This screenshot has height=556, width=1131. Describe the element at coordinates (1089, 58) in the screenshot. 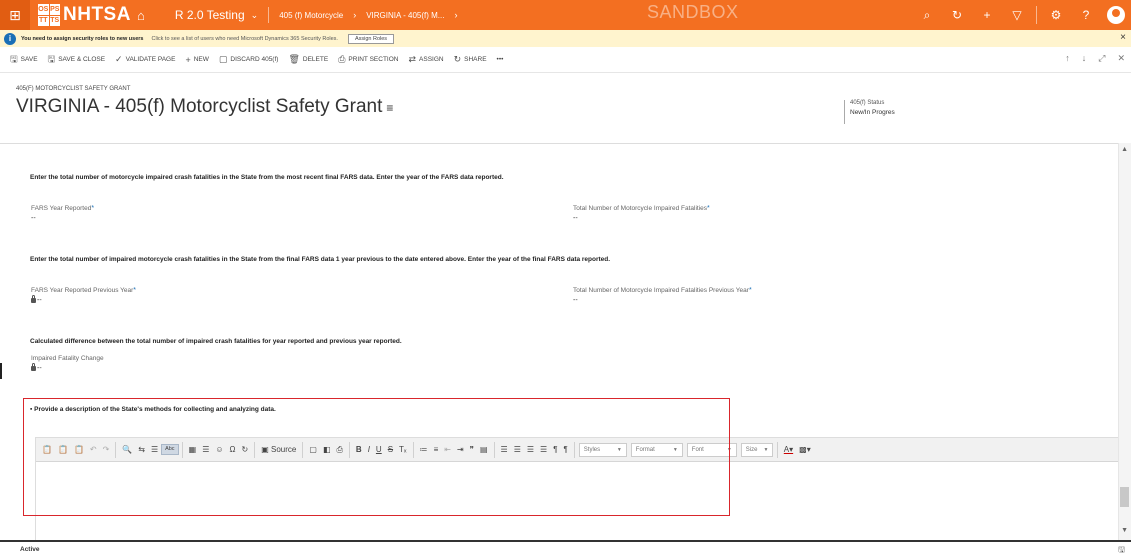

I see `record-nav-tools: ↑ ↓ ⤢ ✕` at that location.